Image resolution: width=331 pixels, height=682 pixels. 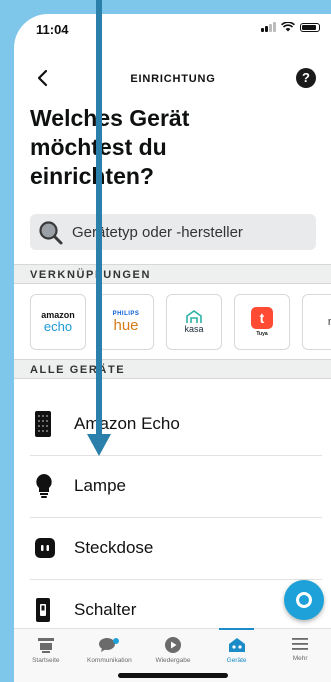 I want to click on tab-label: Kommunikation, so click(x=109, y=660).